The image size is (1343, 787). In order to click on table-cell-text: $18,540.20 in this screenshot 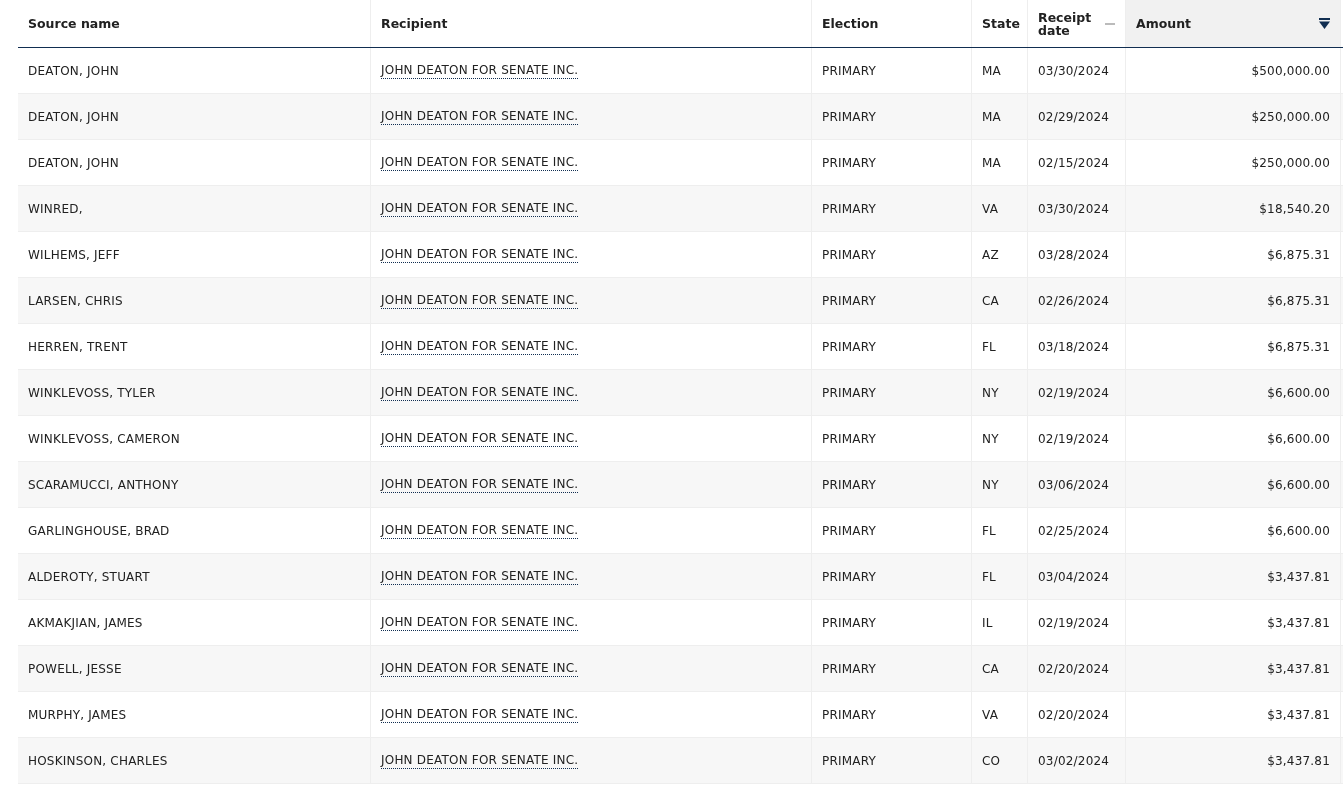, I will do `click(1294, 209)`.